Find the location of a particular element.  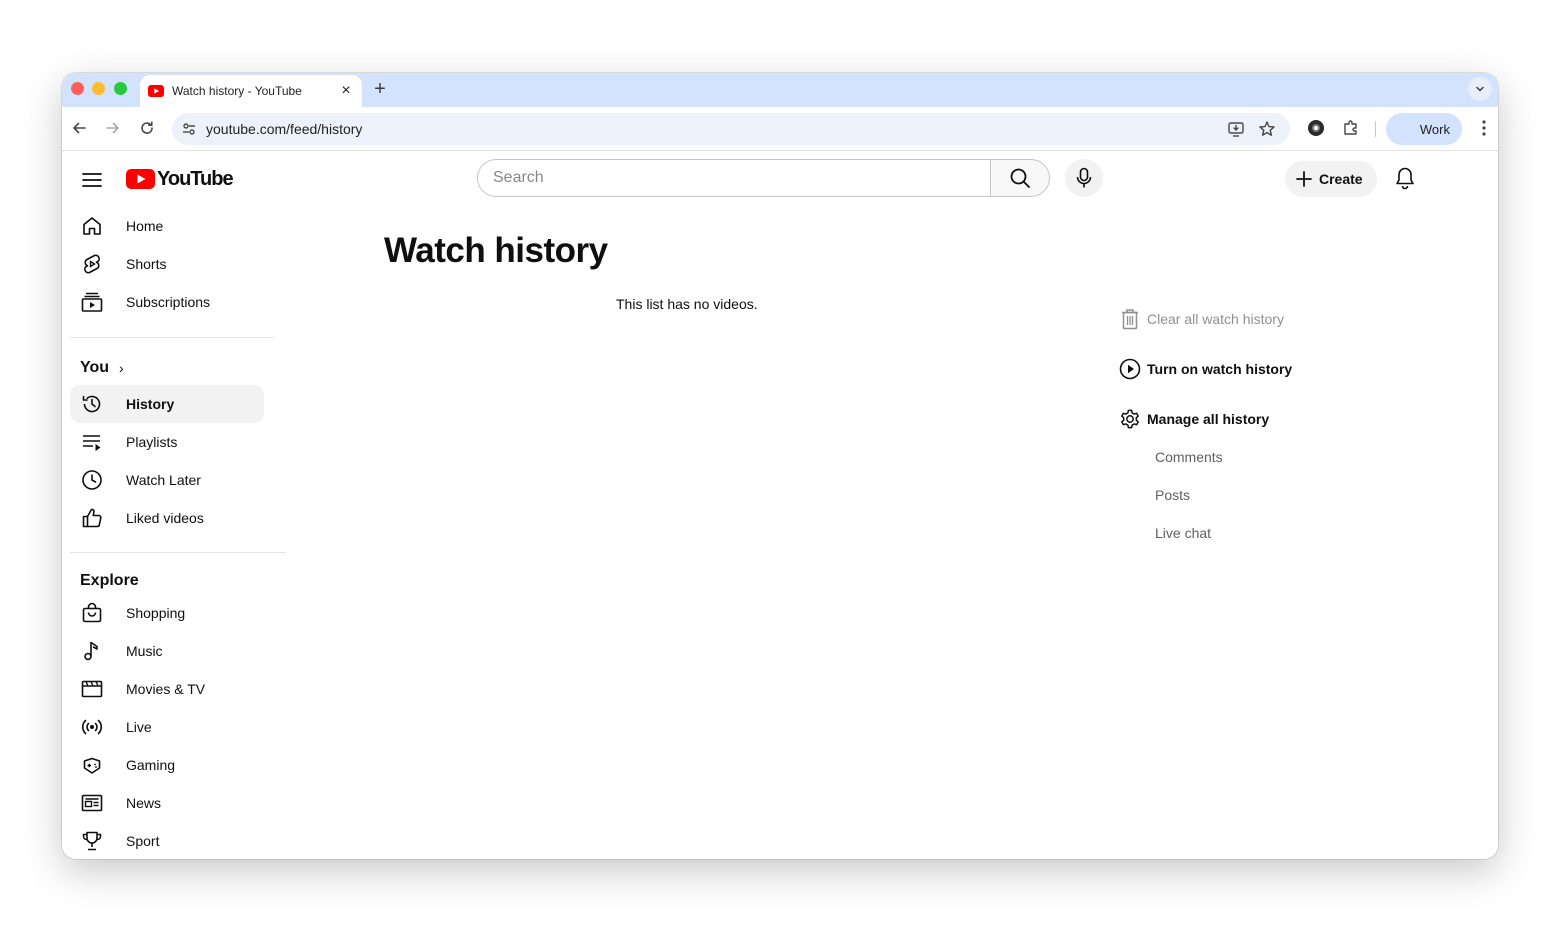

toolbar-separator is located at coordinates (1375, 129).